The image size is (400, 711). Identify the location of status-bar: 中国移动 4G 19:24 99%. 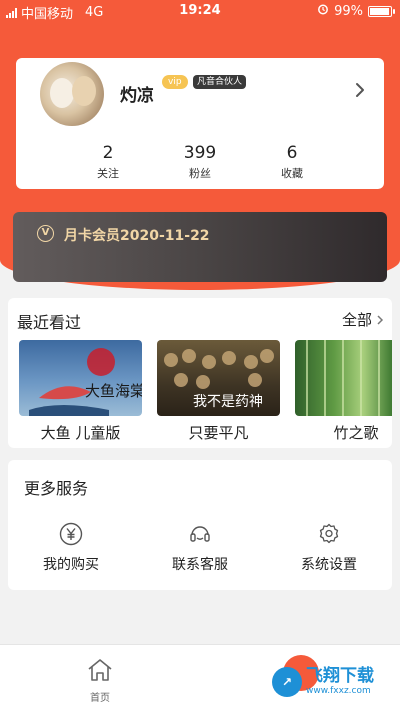
(200, 11).